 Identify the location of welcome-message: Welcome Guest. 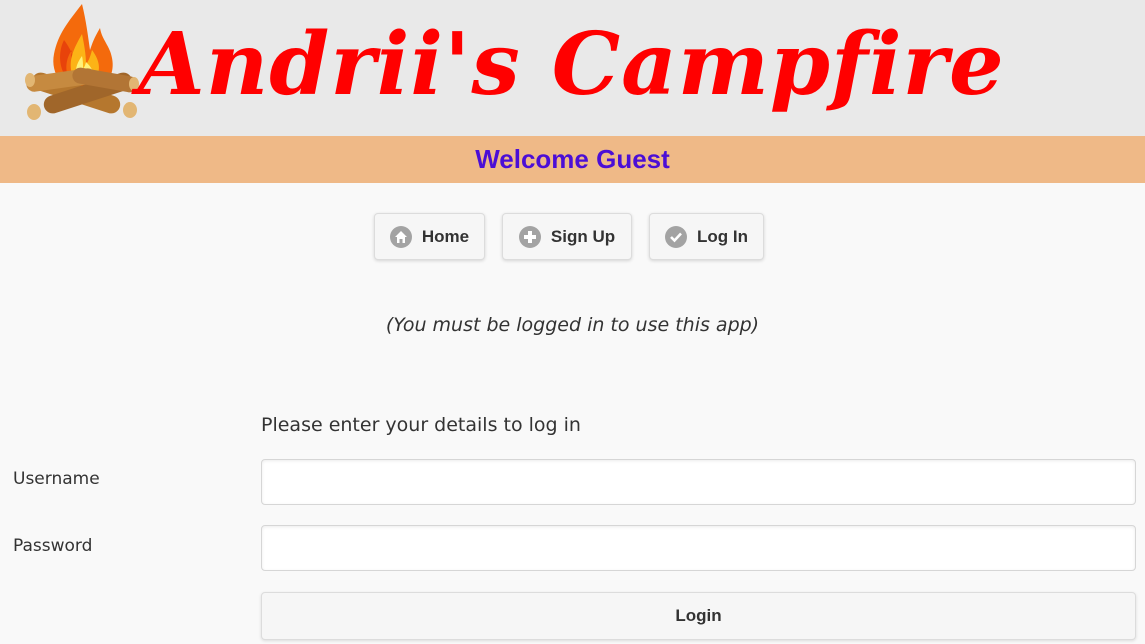
(572, 159).